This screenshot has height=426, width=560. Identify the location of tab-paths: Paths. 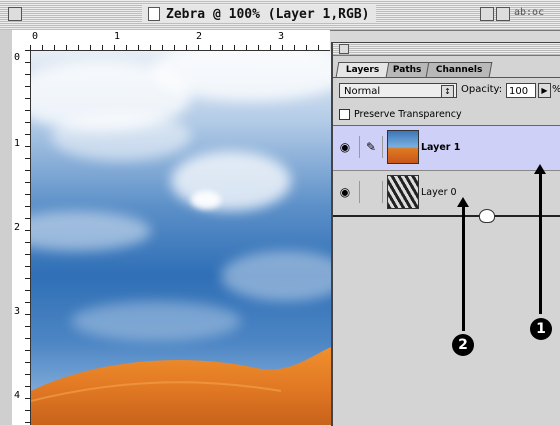
(407, 69).